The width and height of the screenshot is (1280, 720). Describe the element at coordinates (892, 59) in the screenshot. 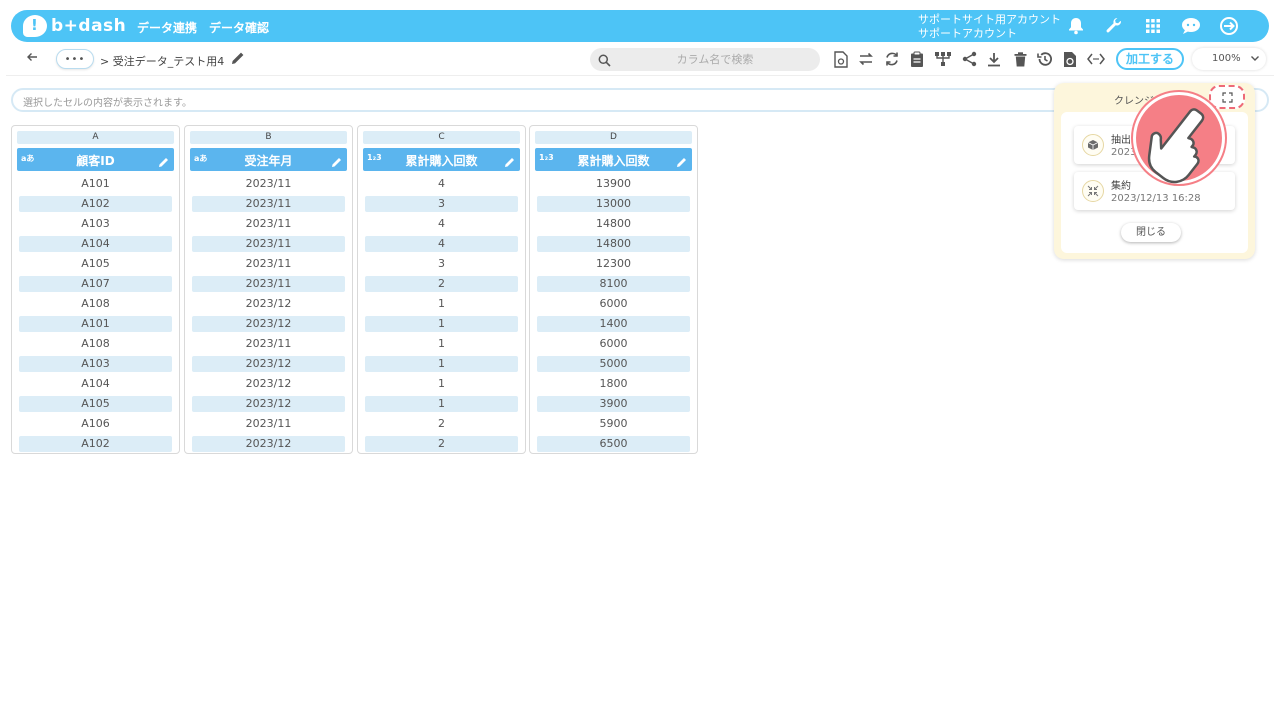

I see `refresh-icon` at that location.